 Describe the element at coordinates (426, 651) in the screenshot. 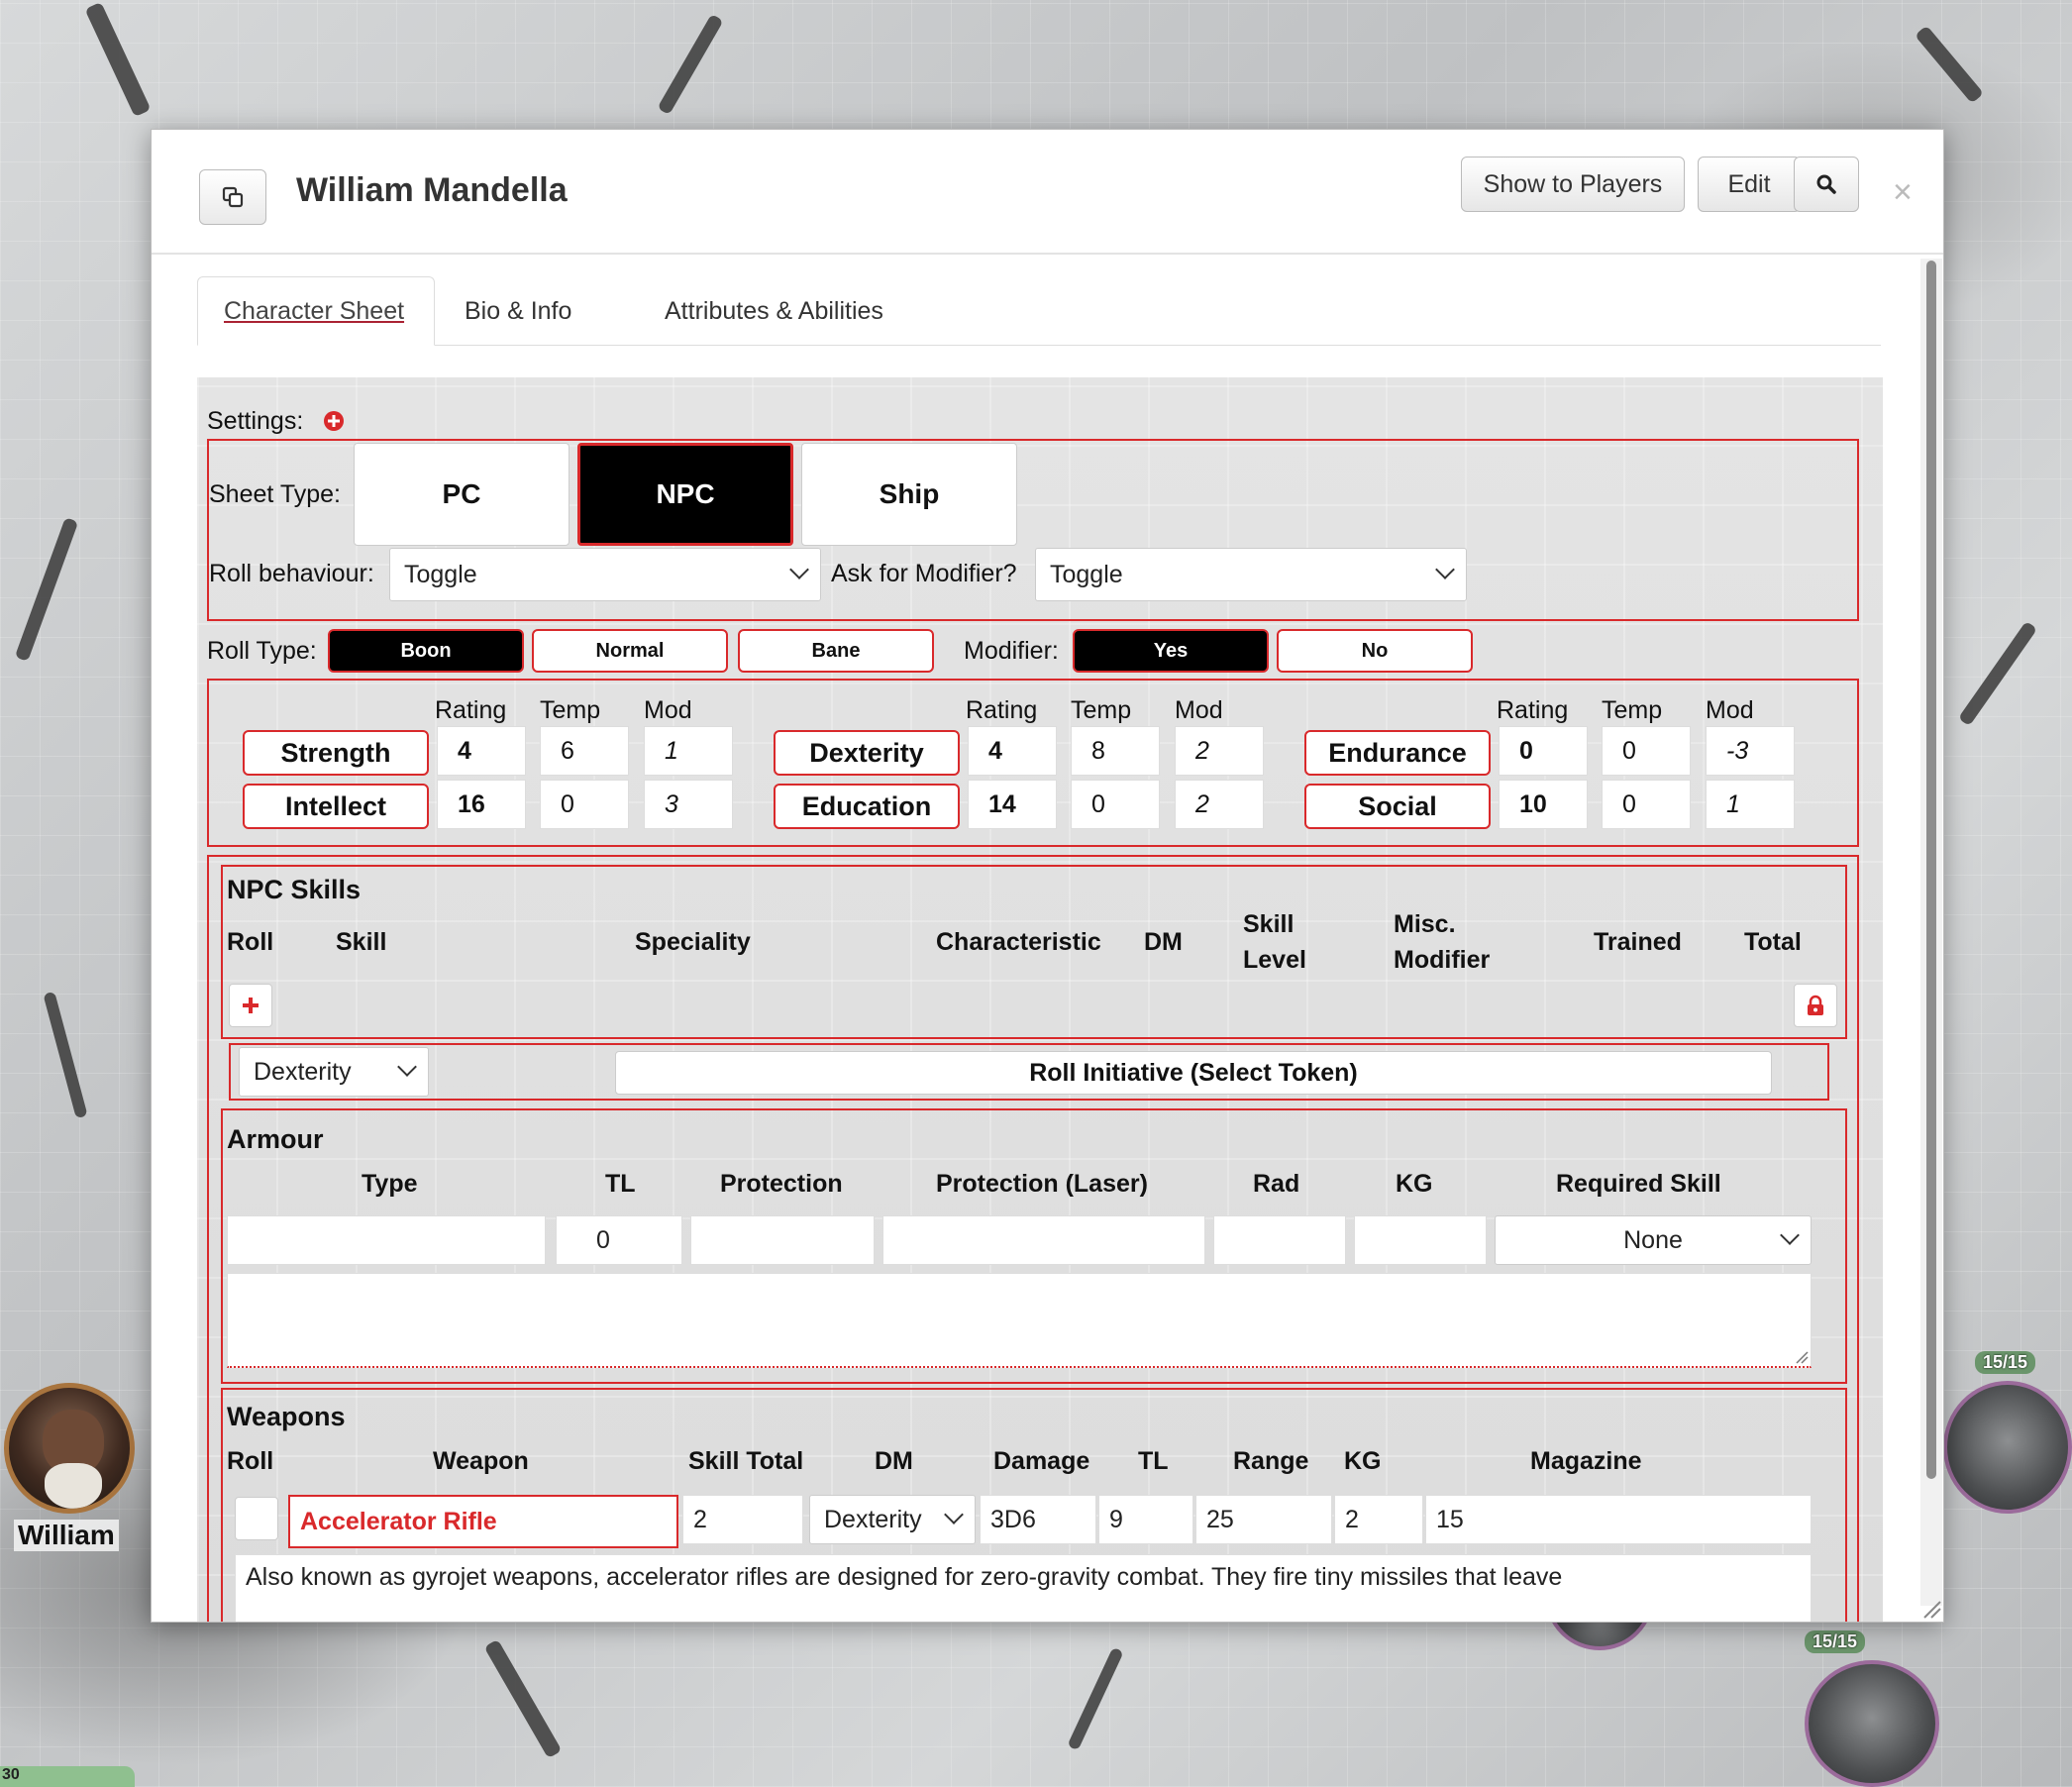

I see `roll-type-boon-button: Boon` at that location.